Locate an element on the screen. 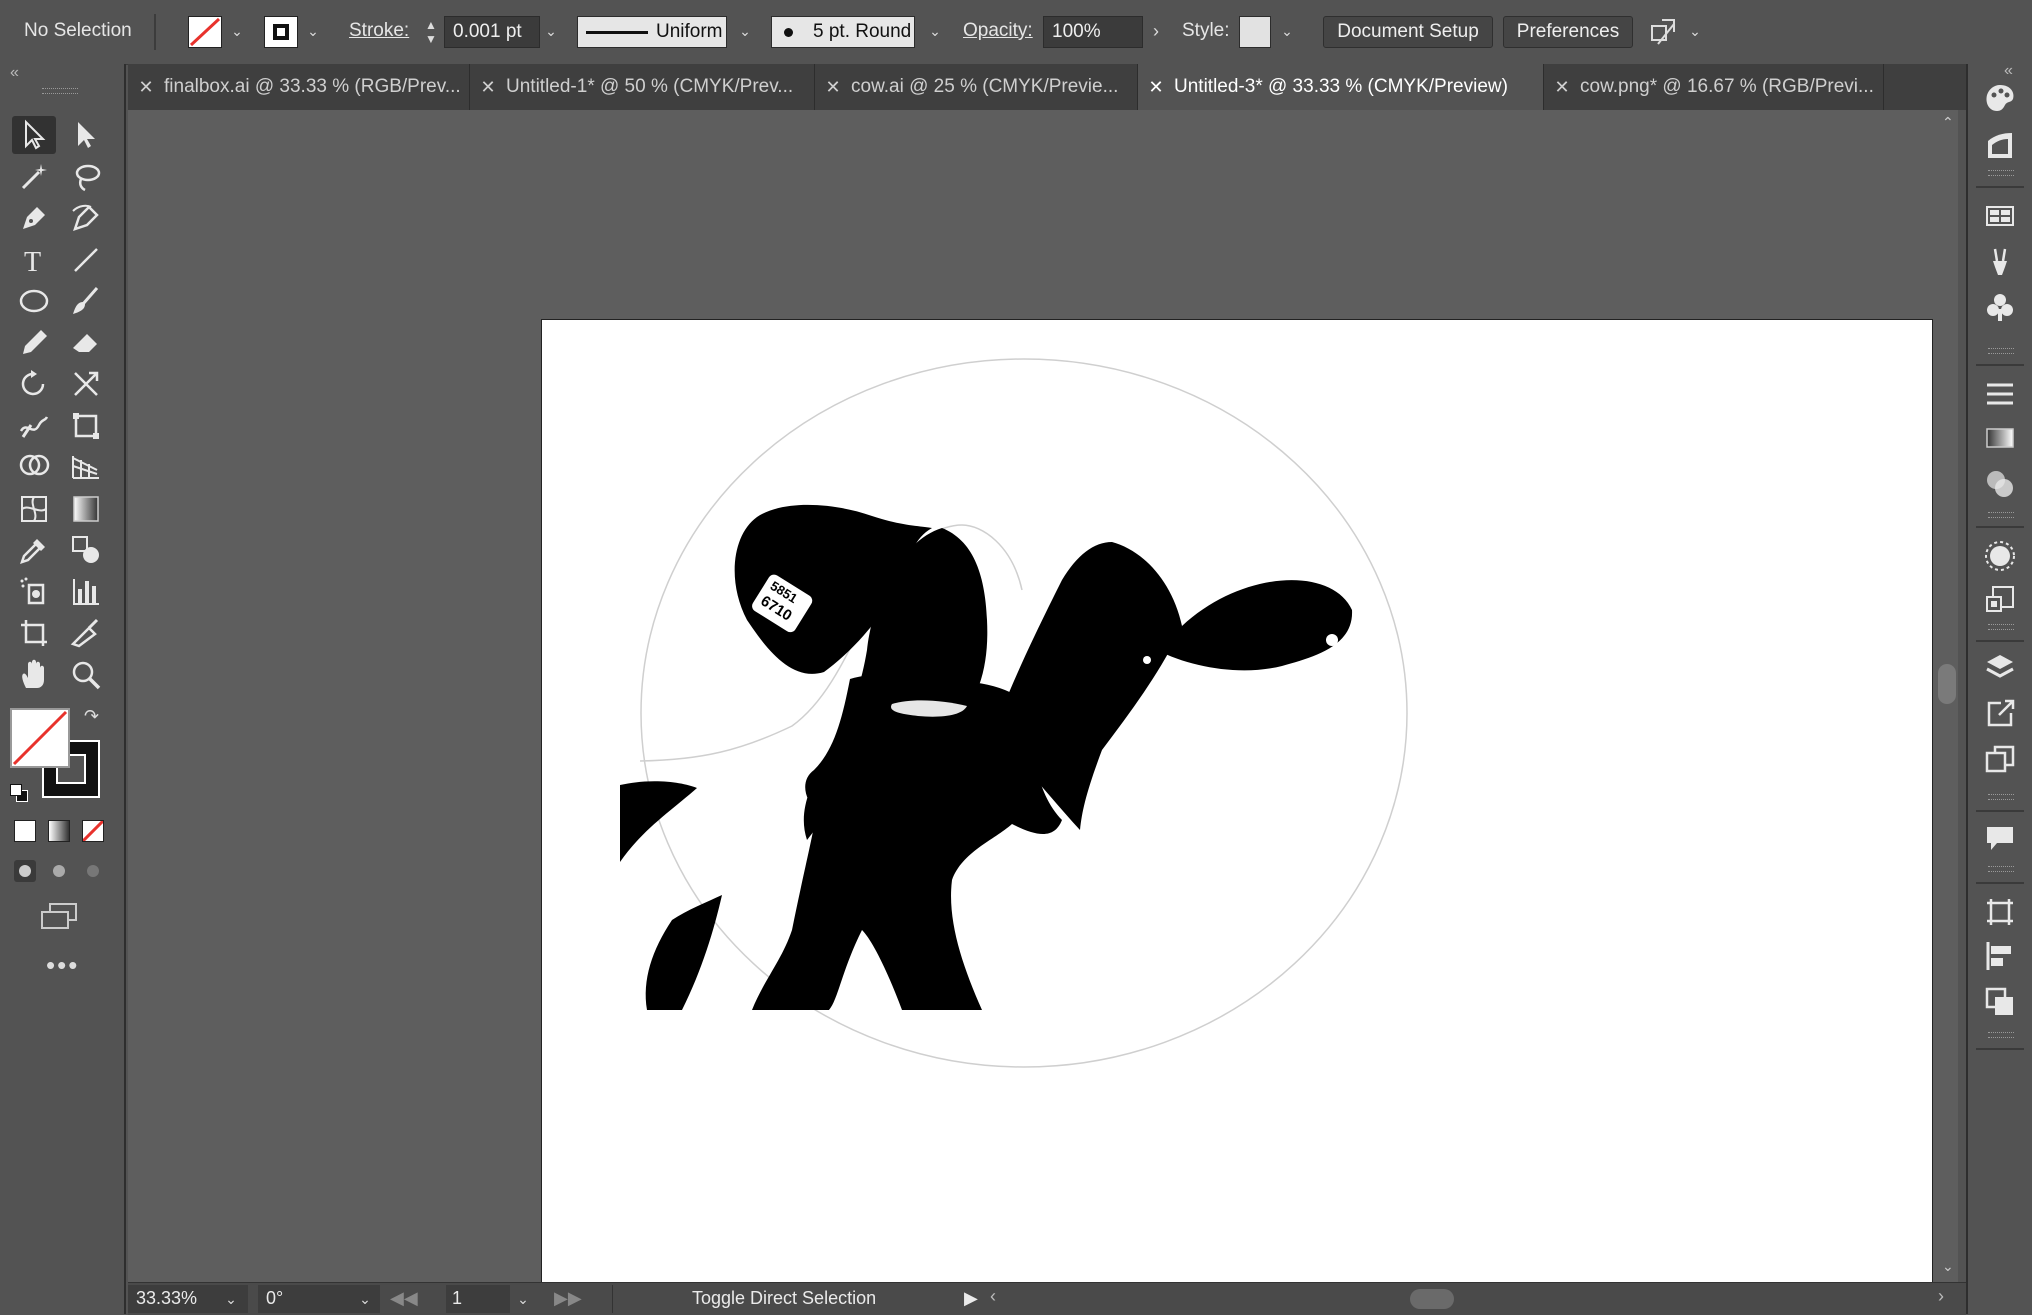 The image size is (2032, 1315). scroll-down-icon: ⌄ is located at coordinates (1948, 1266).